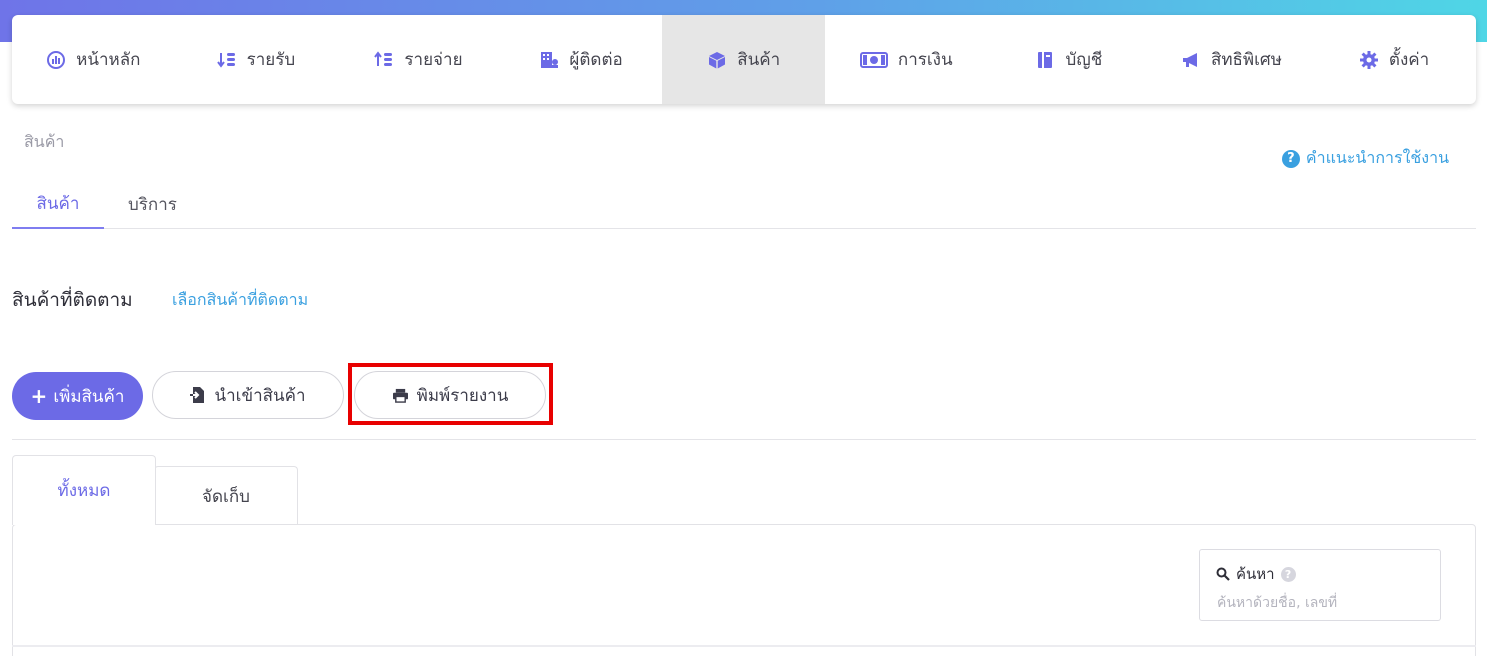  What do you see at coordinates (744, 204) in the screenshot?
I see `product-service-tabs: สินค้า บริการ` at bounding box center [744, 204].